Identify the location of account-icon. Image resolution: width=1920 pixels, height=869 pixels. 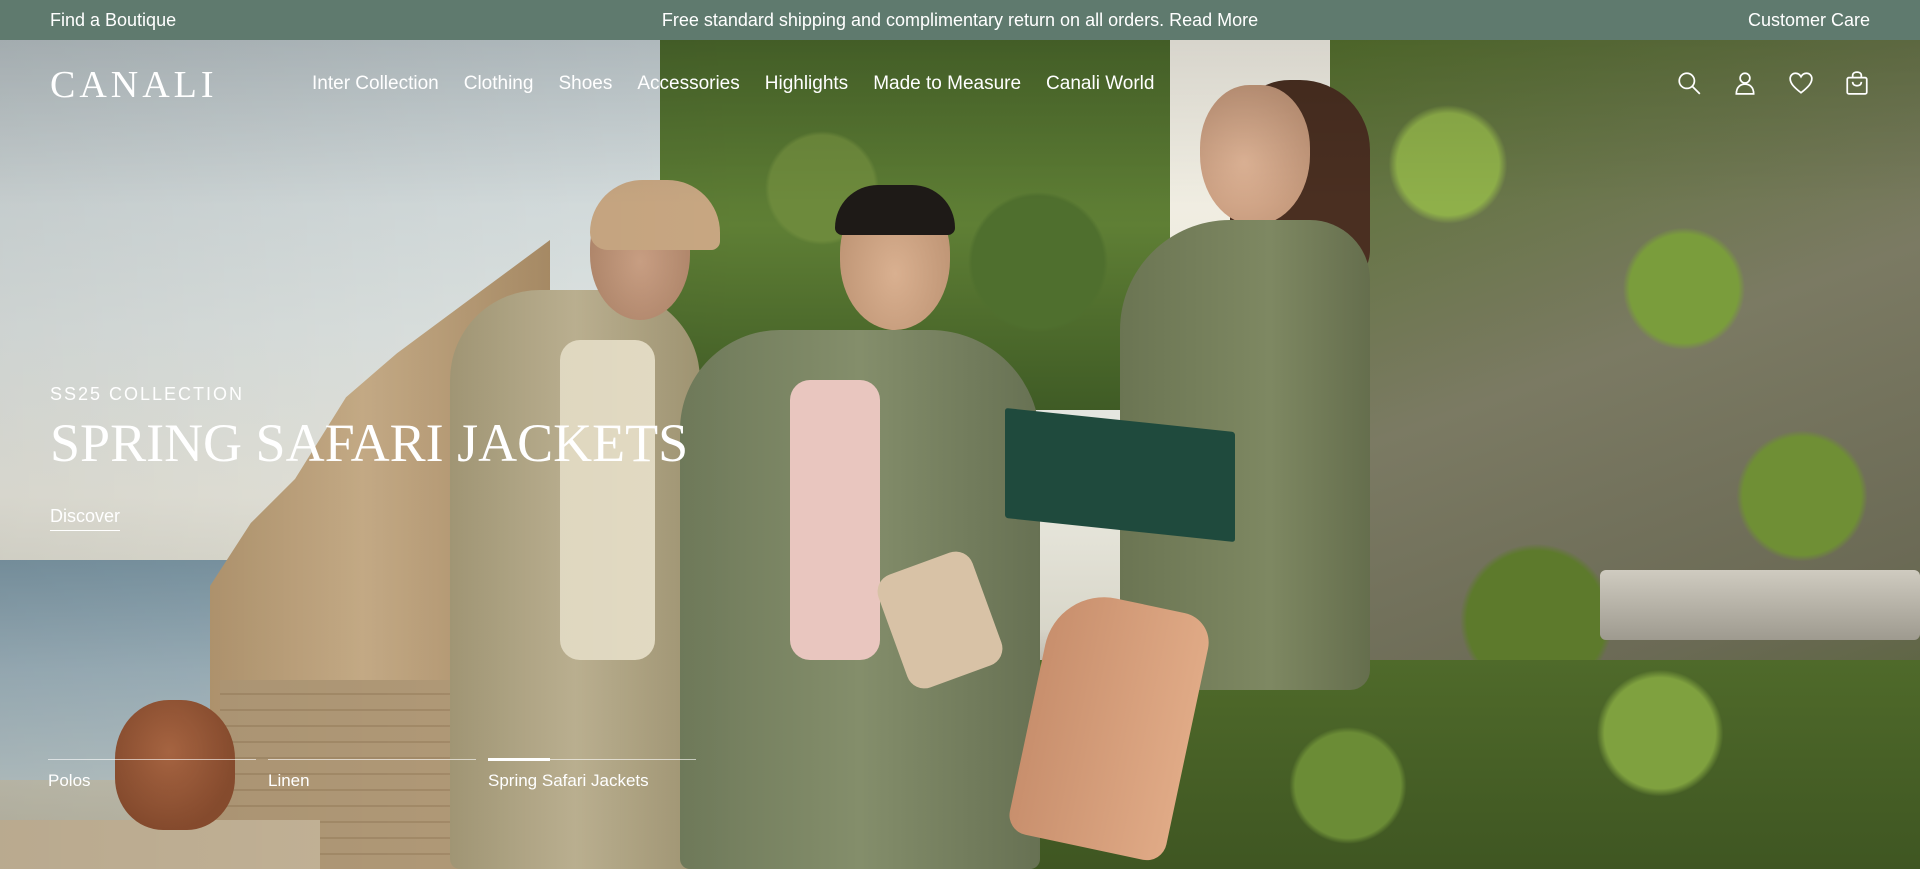
(1745, 83).